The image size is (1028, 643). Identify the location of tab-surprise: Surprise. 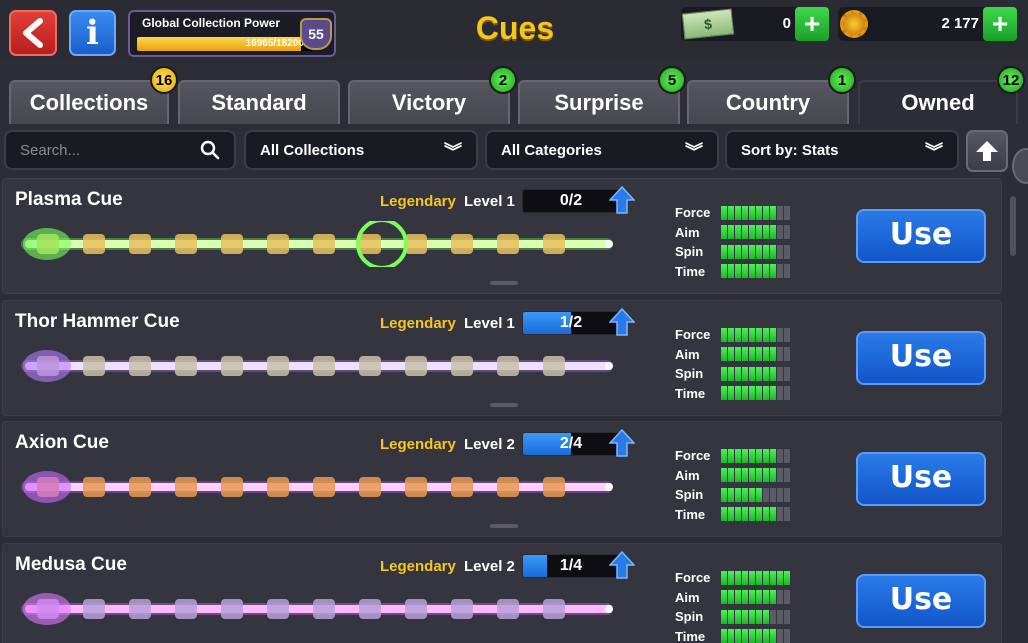
(599, 102).